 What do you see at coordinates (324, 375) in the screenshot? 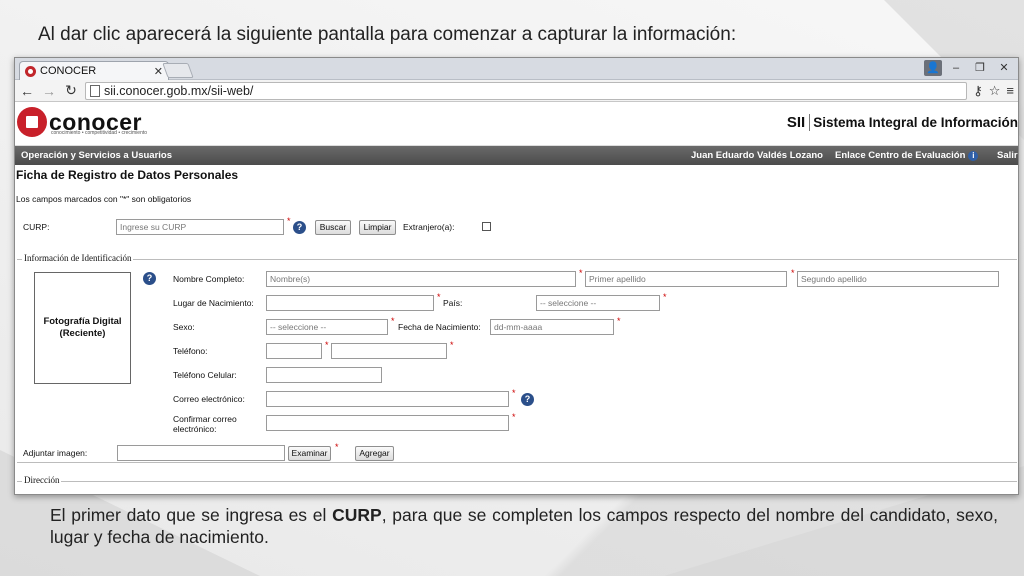
I see `celular-input` at bounding box center [324, 375].